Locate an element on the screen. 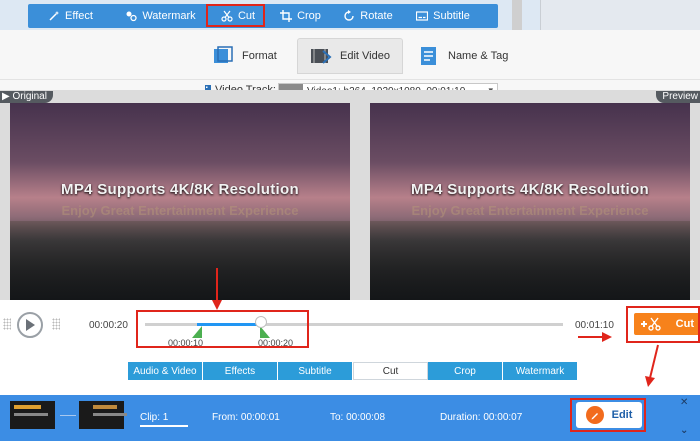  tab-edit-video: Edit Video is located at coordinates (350, 56).